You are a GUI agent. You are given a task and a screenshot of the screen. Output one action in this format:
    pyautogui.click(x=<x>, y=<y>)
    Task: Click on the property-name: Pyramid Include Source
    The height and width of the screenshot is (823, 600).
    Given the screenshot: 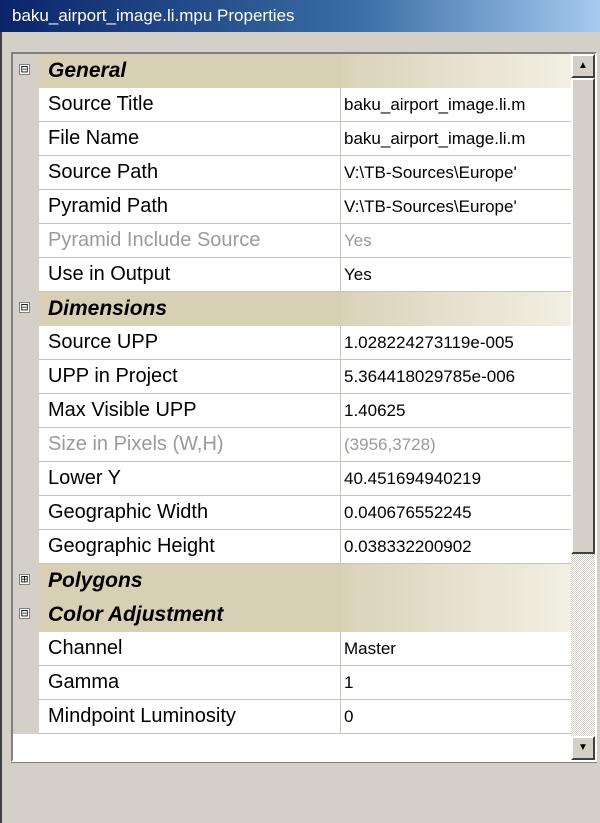 What is the action you would take?
    pyautogui.click(x=190, y=241)
    